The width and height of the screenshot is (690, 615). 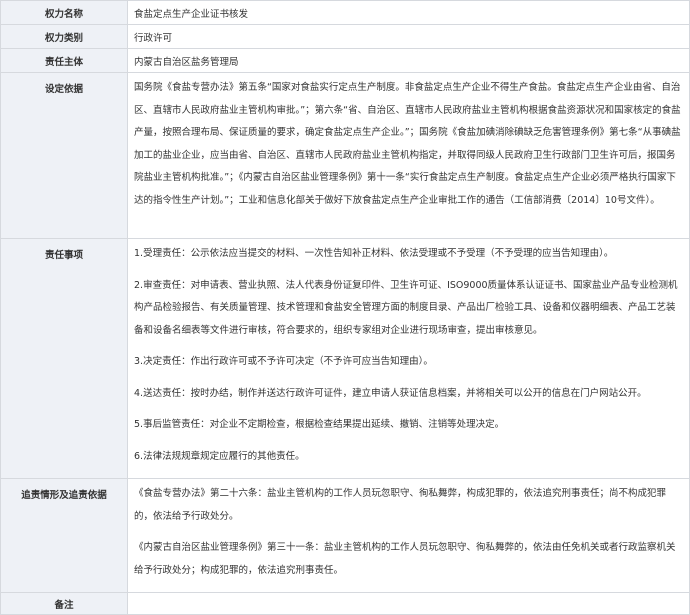 I want to click on row-power-category: 权力类别 行政许可, so click(x=345, y=36).